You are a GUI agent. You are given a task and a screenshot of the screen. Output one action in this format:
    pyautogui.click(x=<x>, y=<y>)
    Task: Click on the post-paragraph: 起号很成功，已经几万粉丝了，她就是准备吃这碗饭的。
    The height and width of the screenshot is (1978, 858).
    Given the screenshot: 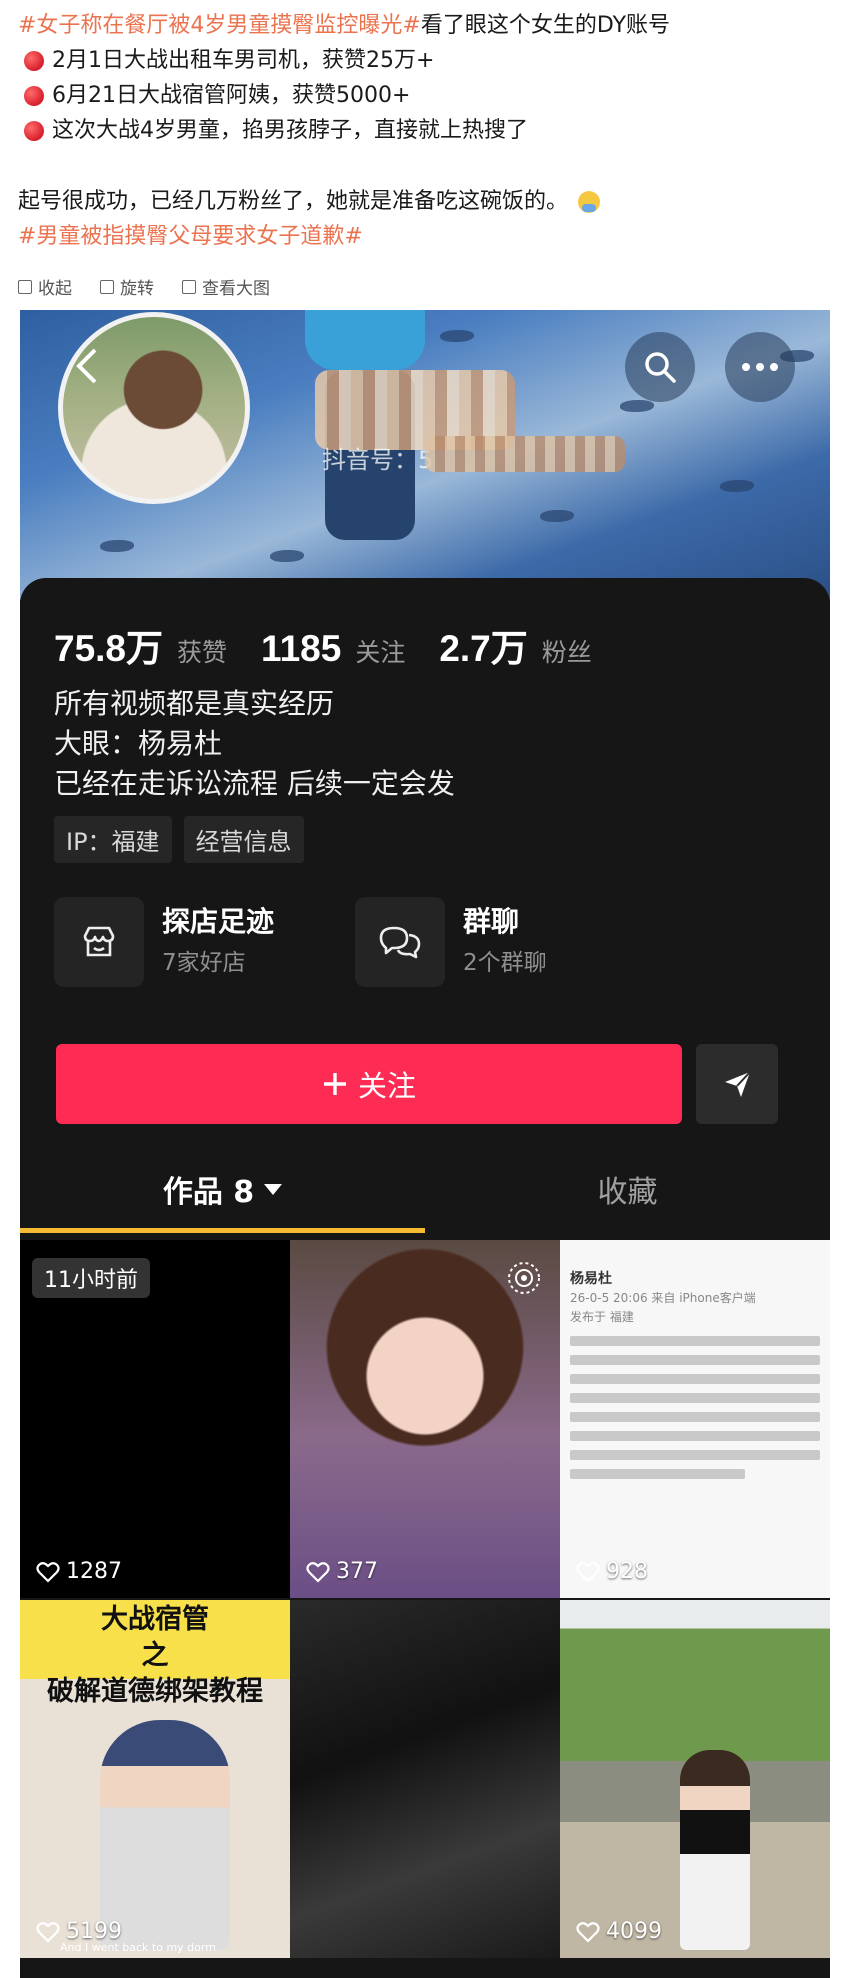 What is the action you would take?
    pyautogui.click(x=433, y=201)
    